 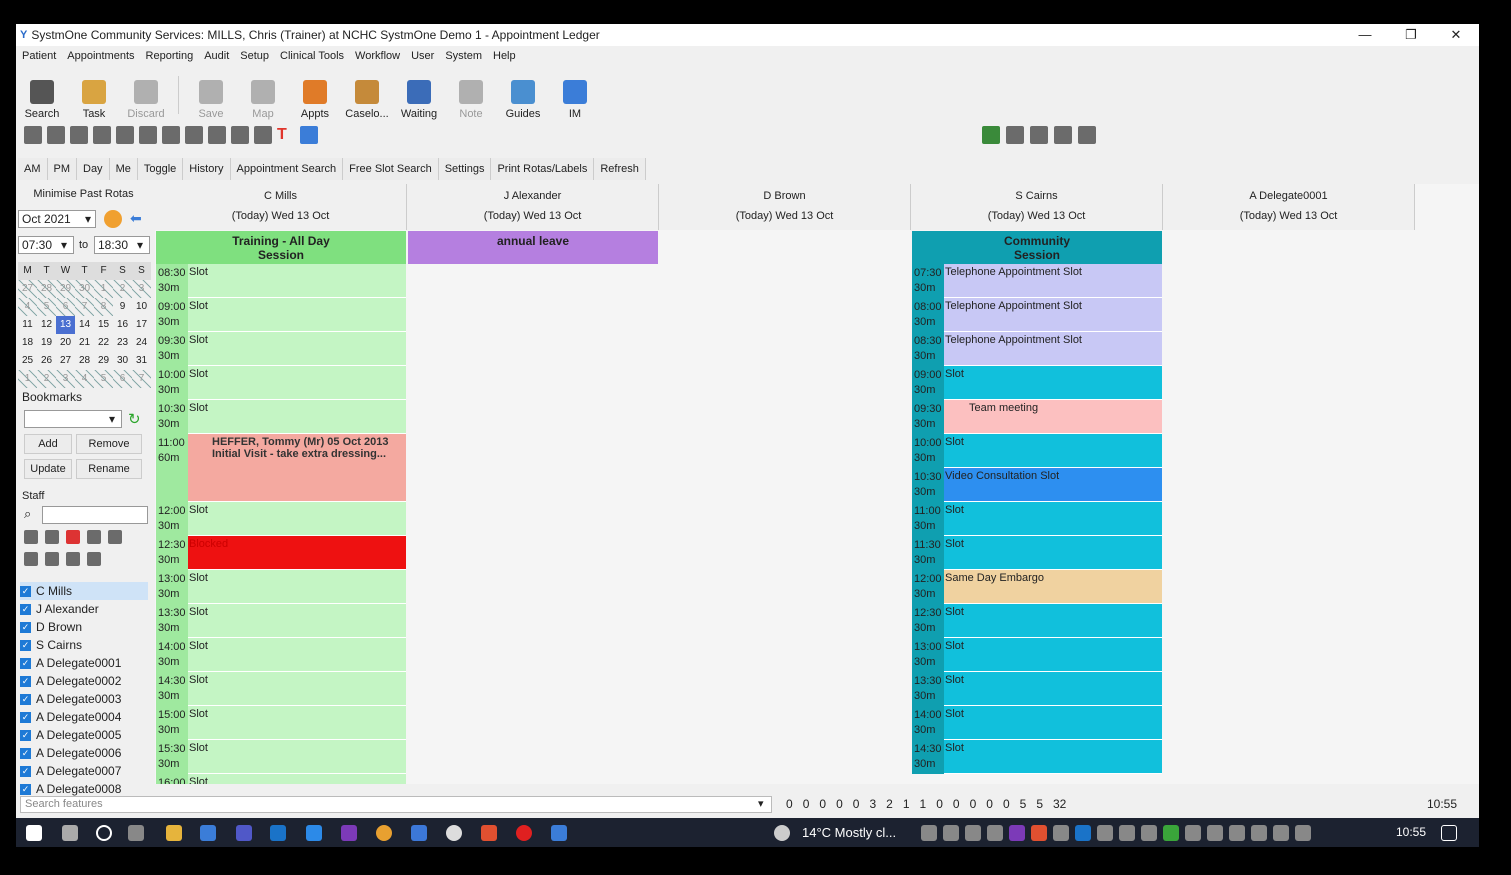 What do you see at coordinates (281, 519) in the screenshot?
I see `appointment-slot: 12:00 30m Slot` at bounding box center [281, 519].